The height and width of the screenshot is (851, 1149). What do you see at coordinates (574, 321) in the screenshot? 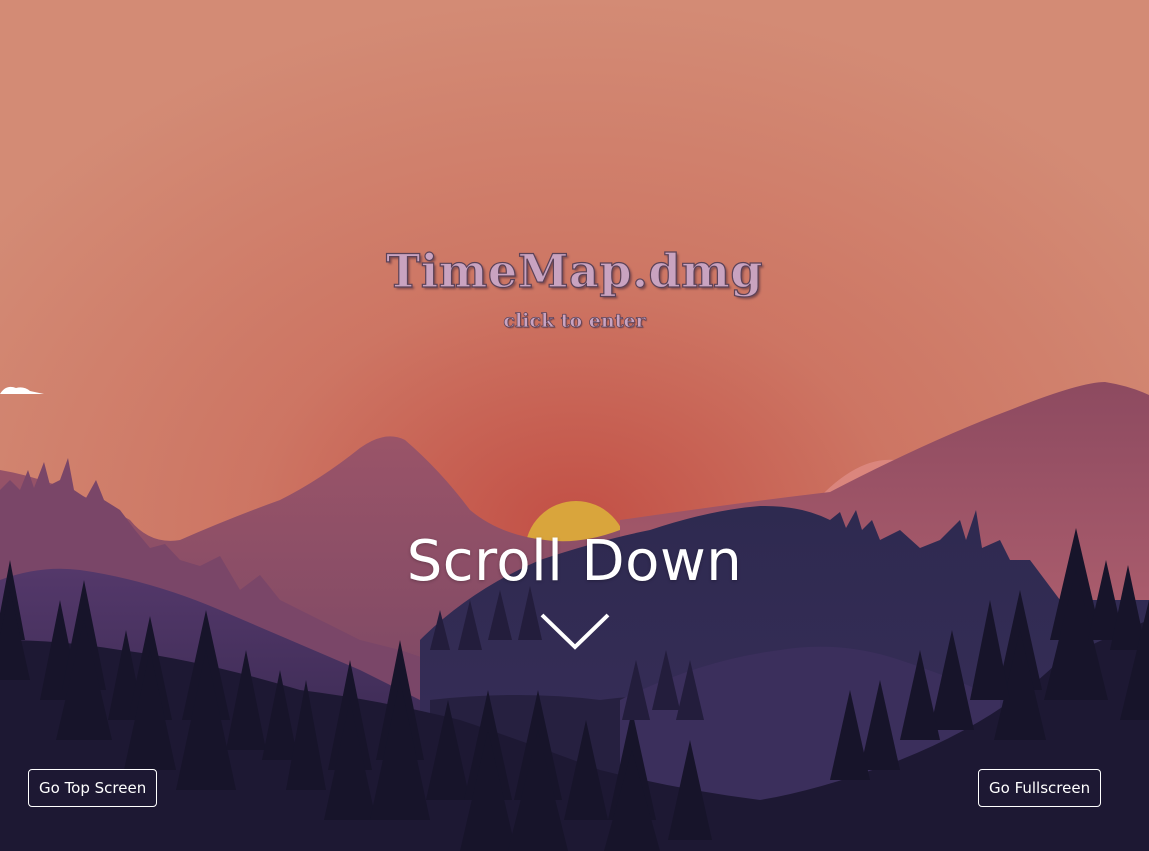
I see `click-to-enter-hint: click to enter` at bounding box center [574, 321].